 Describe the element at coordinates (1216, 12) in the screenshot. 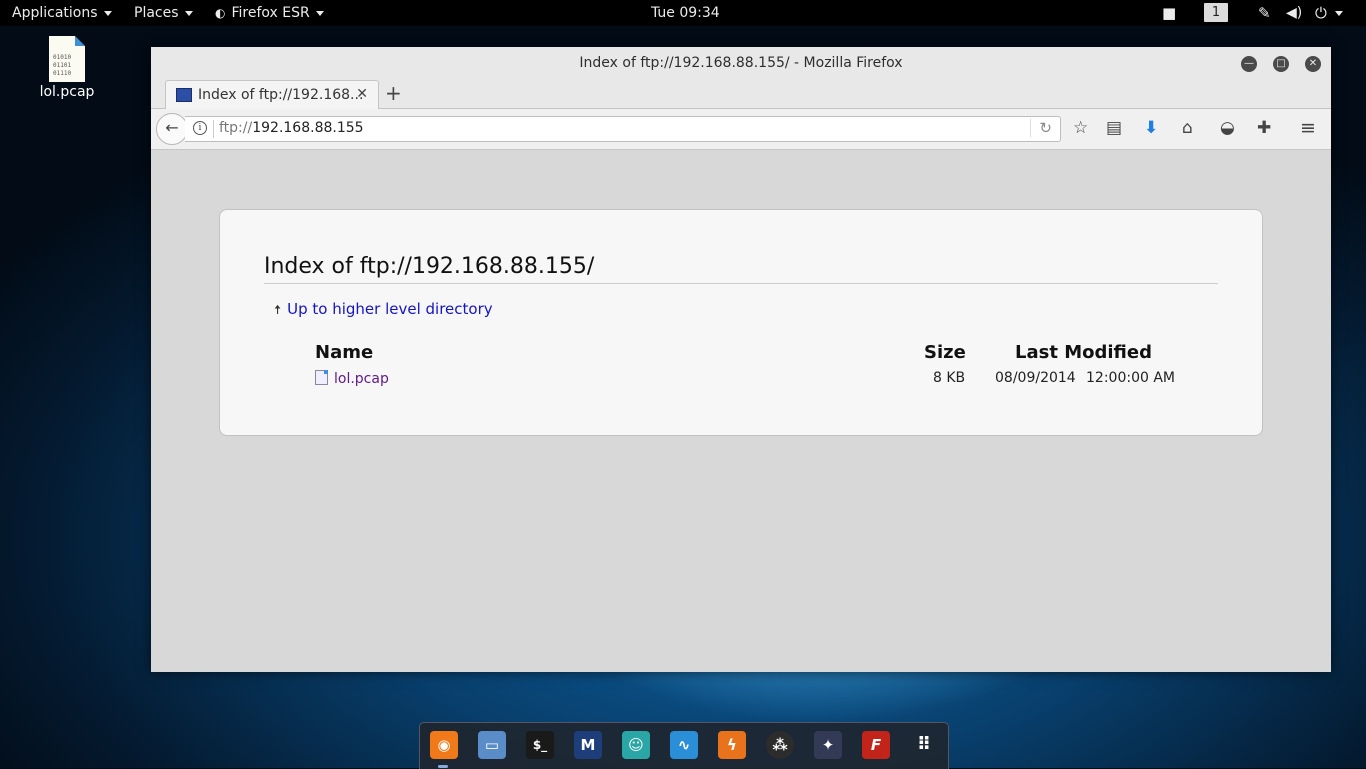

I see `workspace-indicator: 1` at that location.